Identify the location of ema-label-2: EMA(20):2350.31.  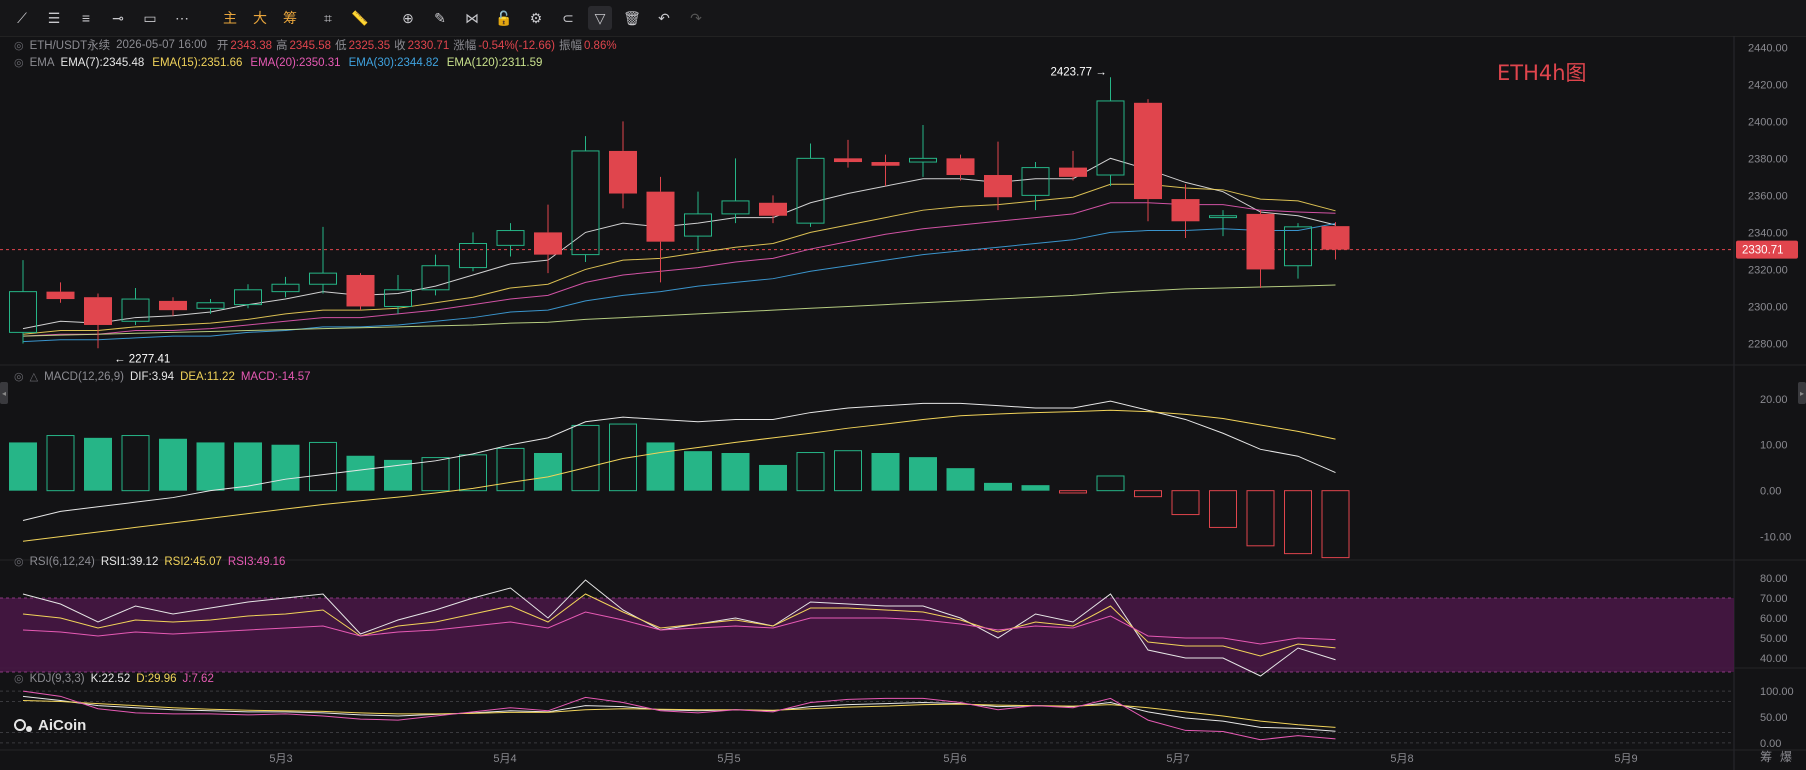
(295, 62).